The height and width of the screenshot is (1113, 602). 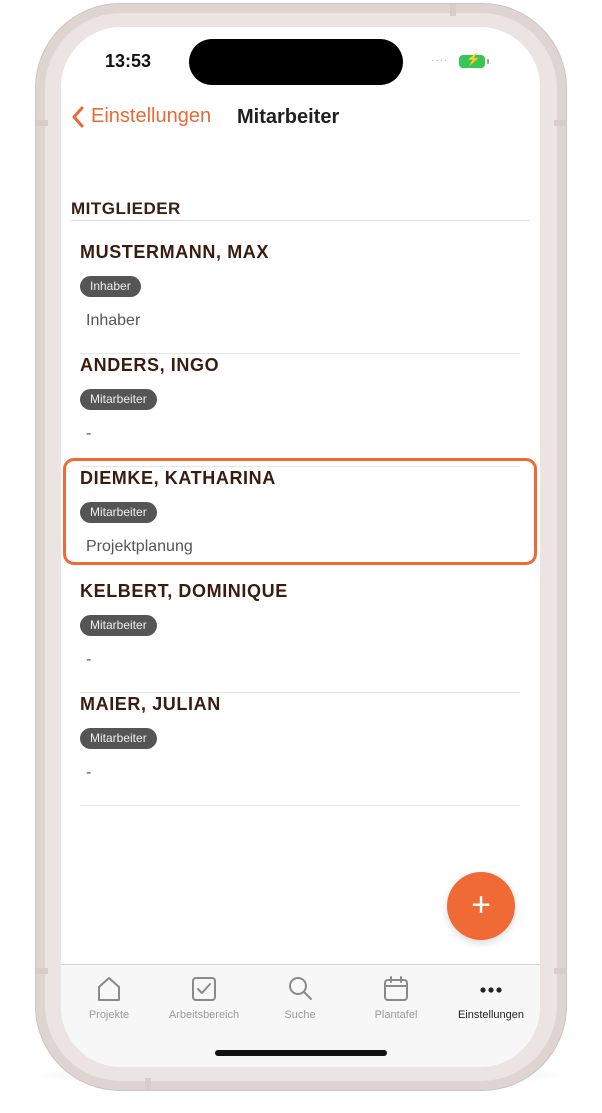 I want to click on tab-label: Einstellungen, so click(x=491, y=1015).